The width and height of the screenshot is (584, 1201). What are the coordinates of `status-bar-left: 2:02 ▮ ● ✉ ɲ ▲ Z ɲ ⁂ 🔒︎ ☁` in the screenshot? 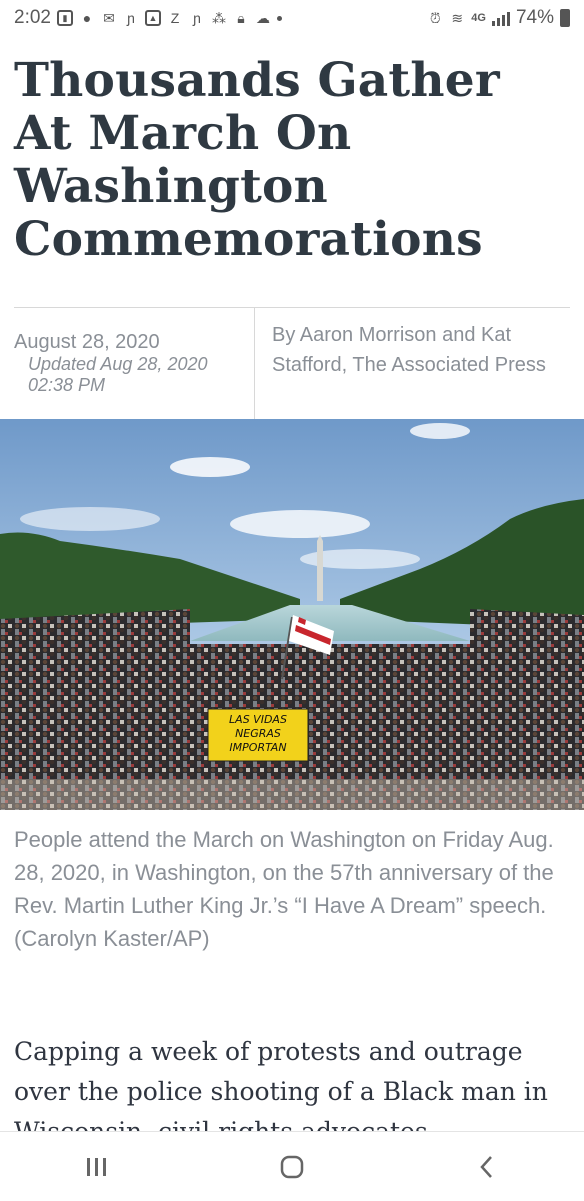 It's located at (148, 18).